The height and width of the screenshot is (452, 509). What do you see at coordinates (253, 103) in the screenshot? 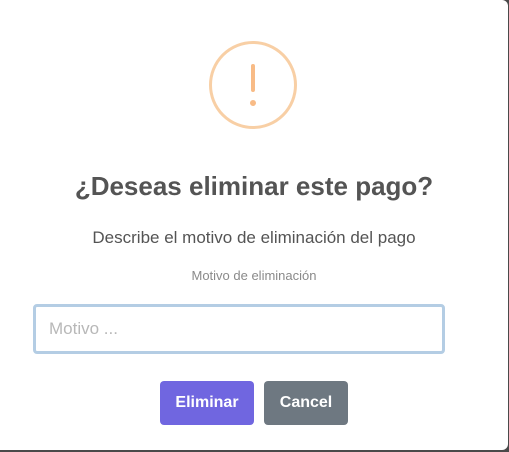
I see `exclamation-dot` at bounding box center [253, 103].